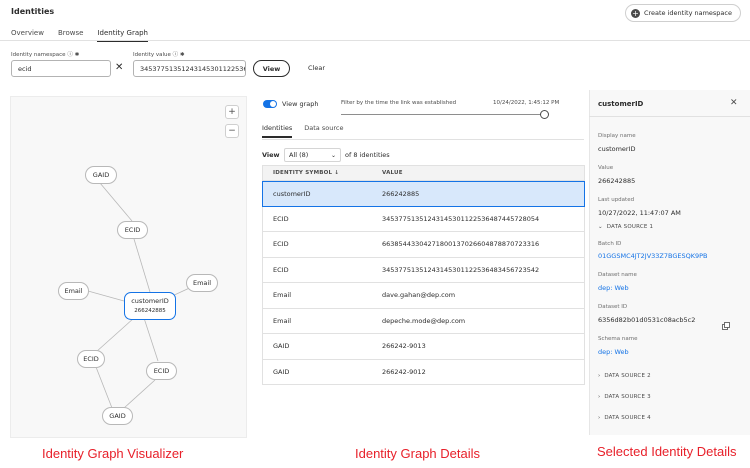 The image size is (750, 468). What do you see at coordinates (653, 256) in the screenshot?
I see `batch-id-link: 01GGSMC4JT2JV33Z7BGESQK9PB` at bounding box center [653, 256].